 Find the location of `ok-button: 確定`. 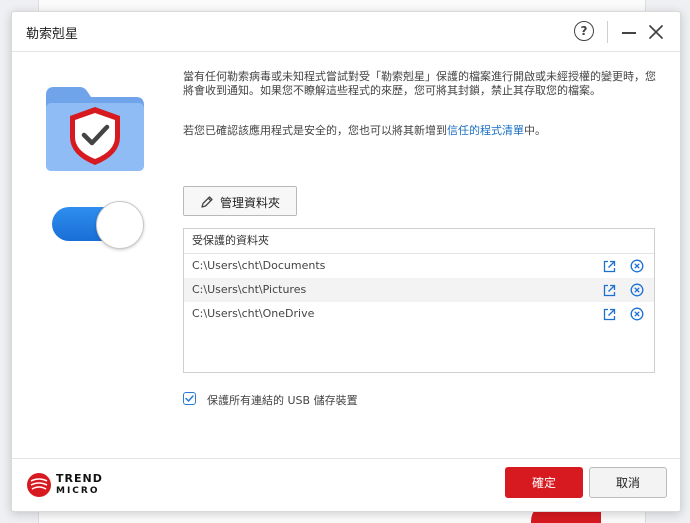

ok-button: 確定 is located at coordinates (544, 482).